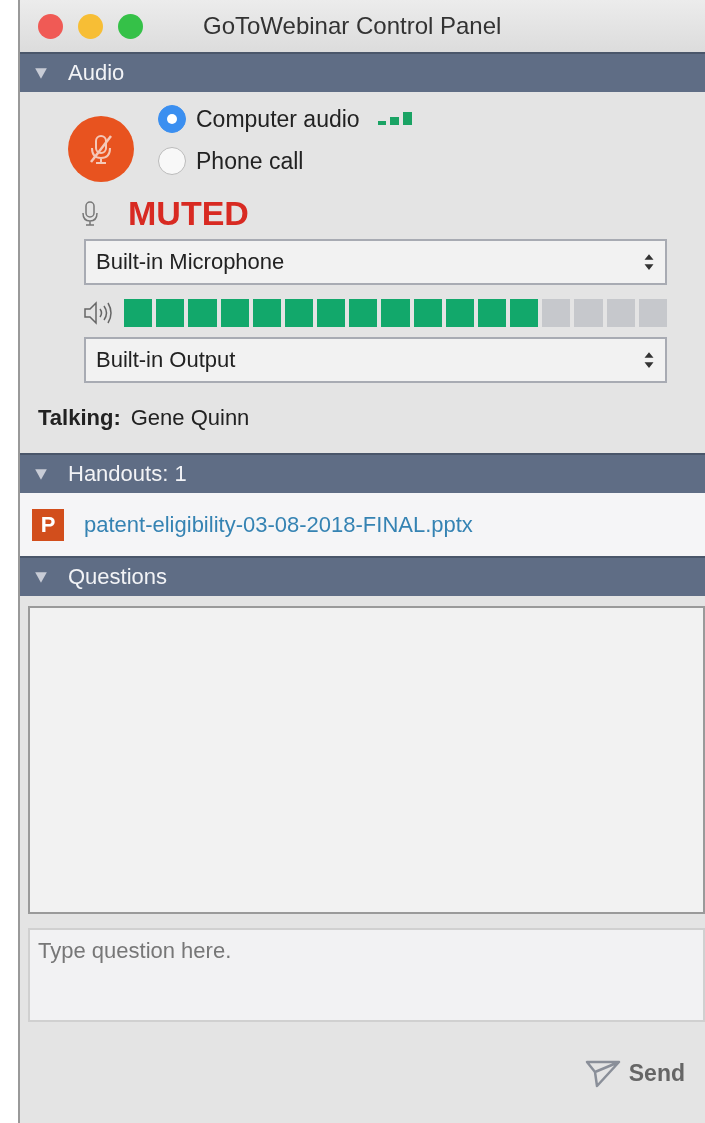 This screenshot has height=1123, width=705. What do you see at coordinates (362, 473) in the screenshot?
I see `section-header: Handouts: 1` at bounding box center [362, 473].